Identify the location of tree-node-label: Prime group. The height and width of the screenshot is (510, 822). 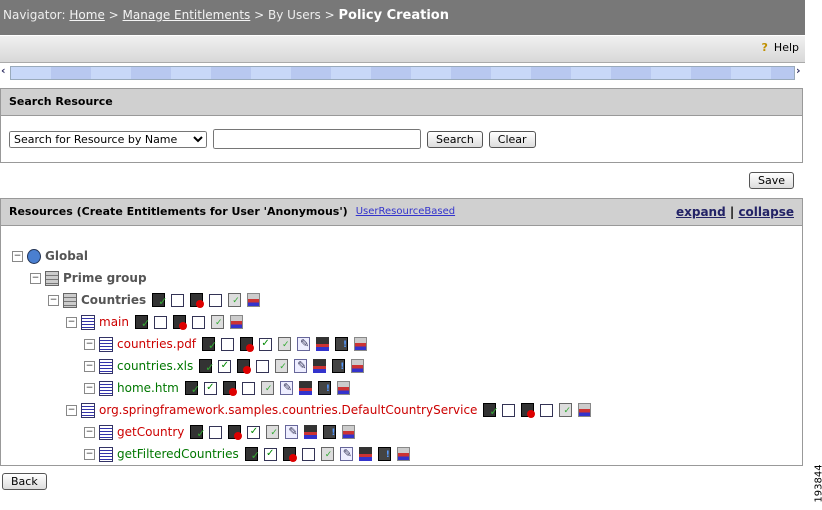
(105, 278).